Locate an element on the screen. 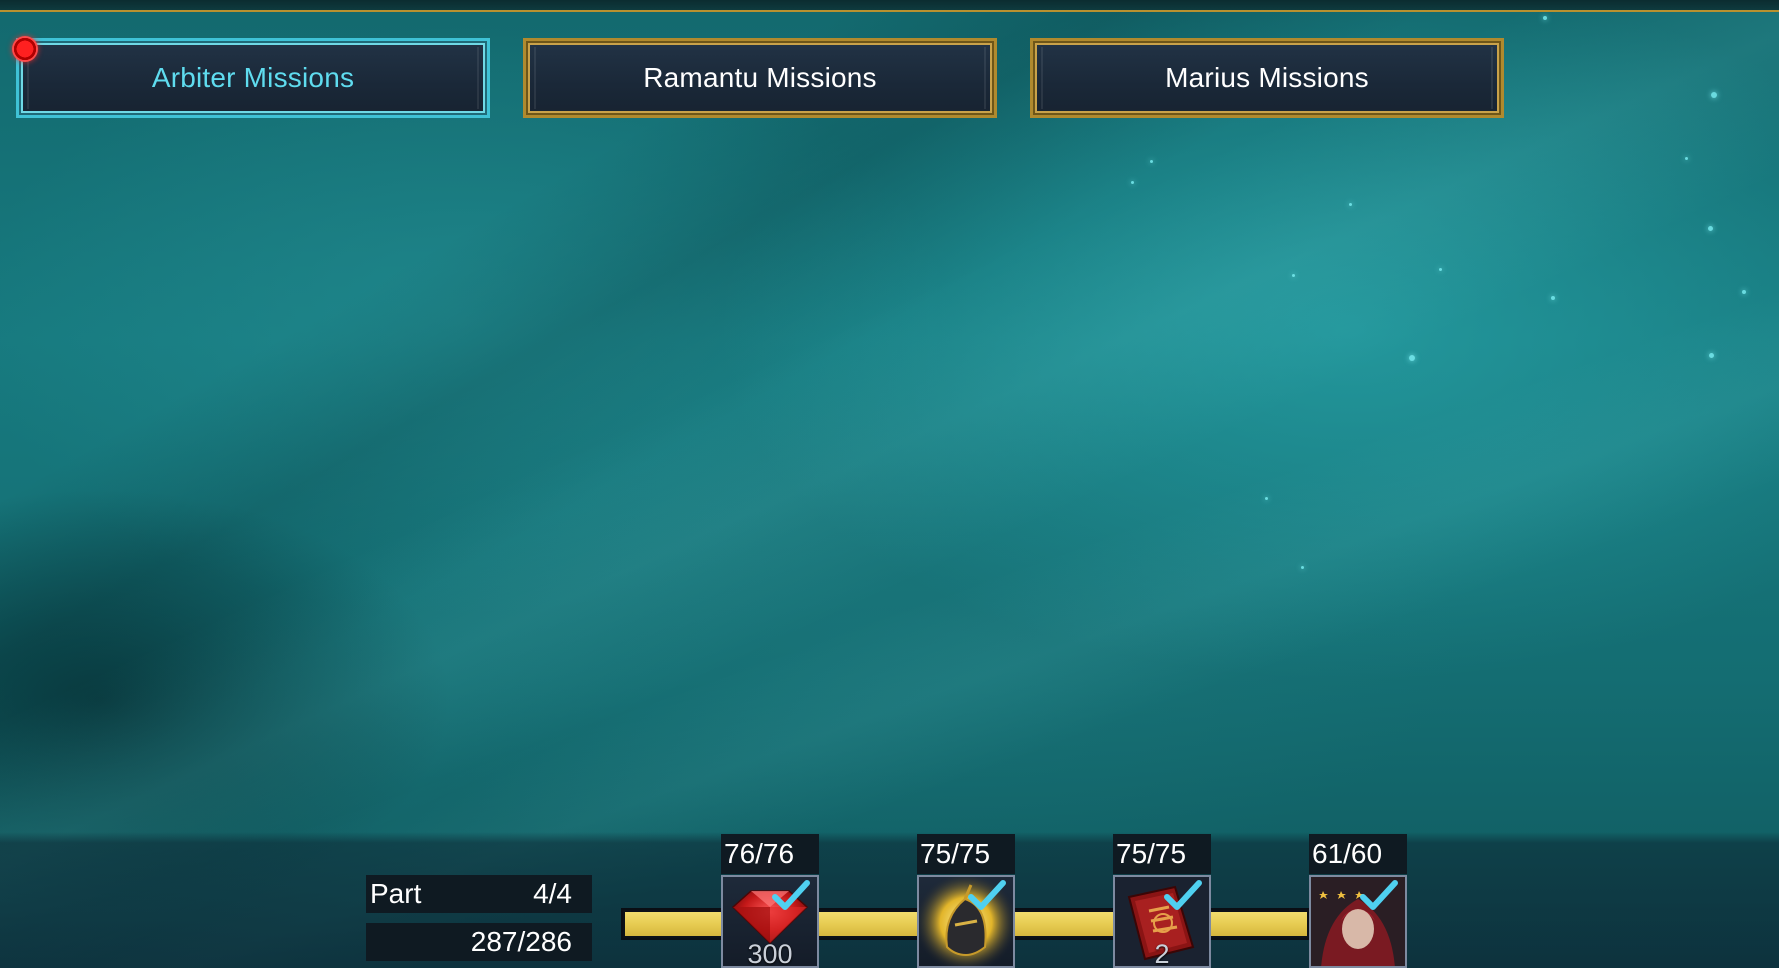  tab-label: Ramantu Missions is located at coordinates (760, 77).